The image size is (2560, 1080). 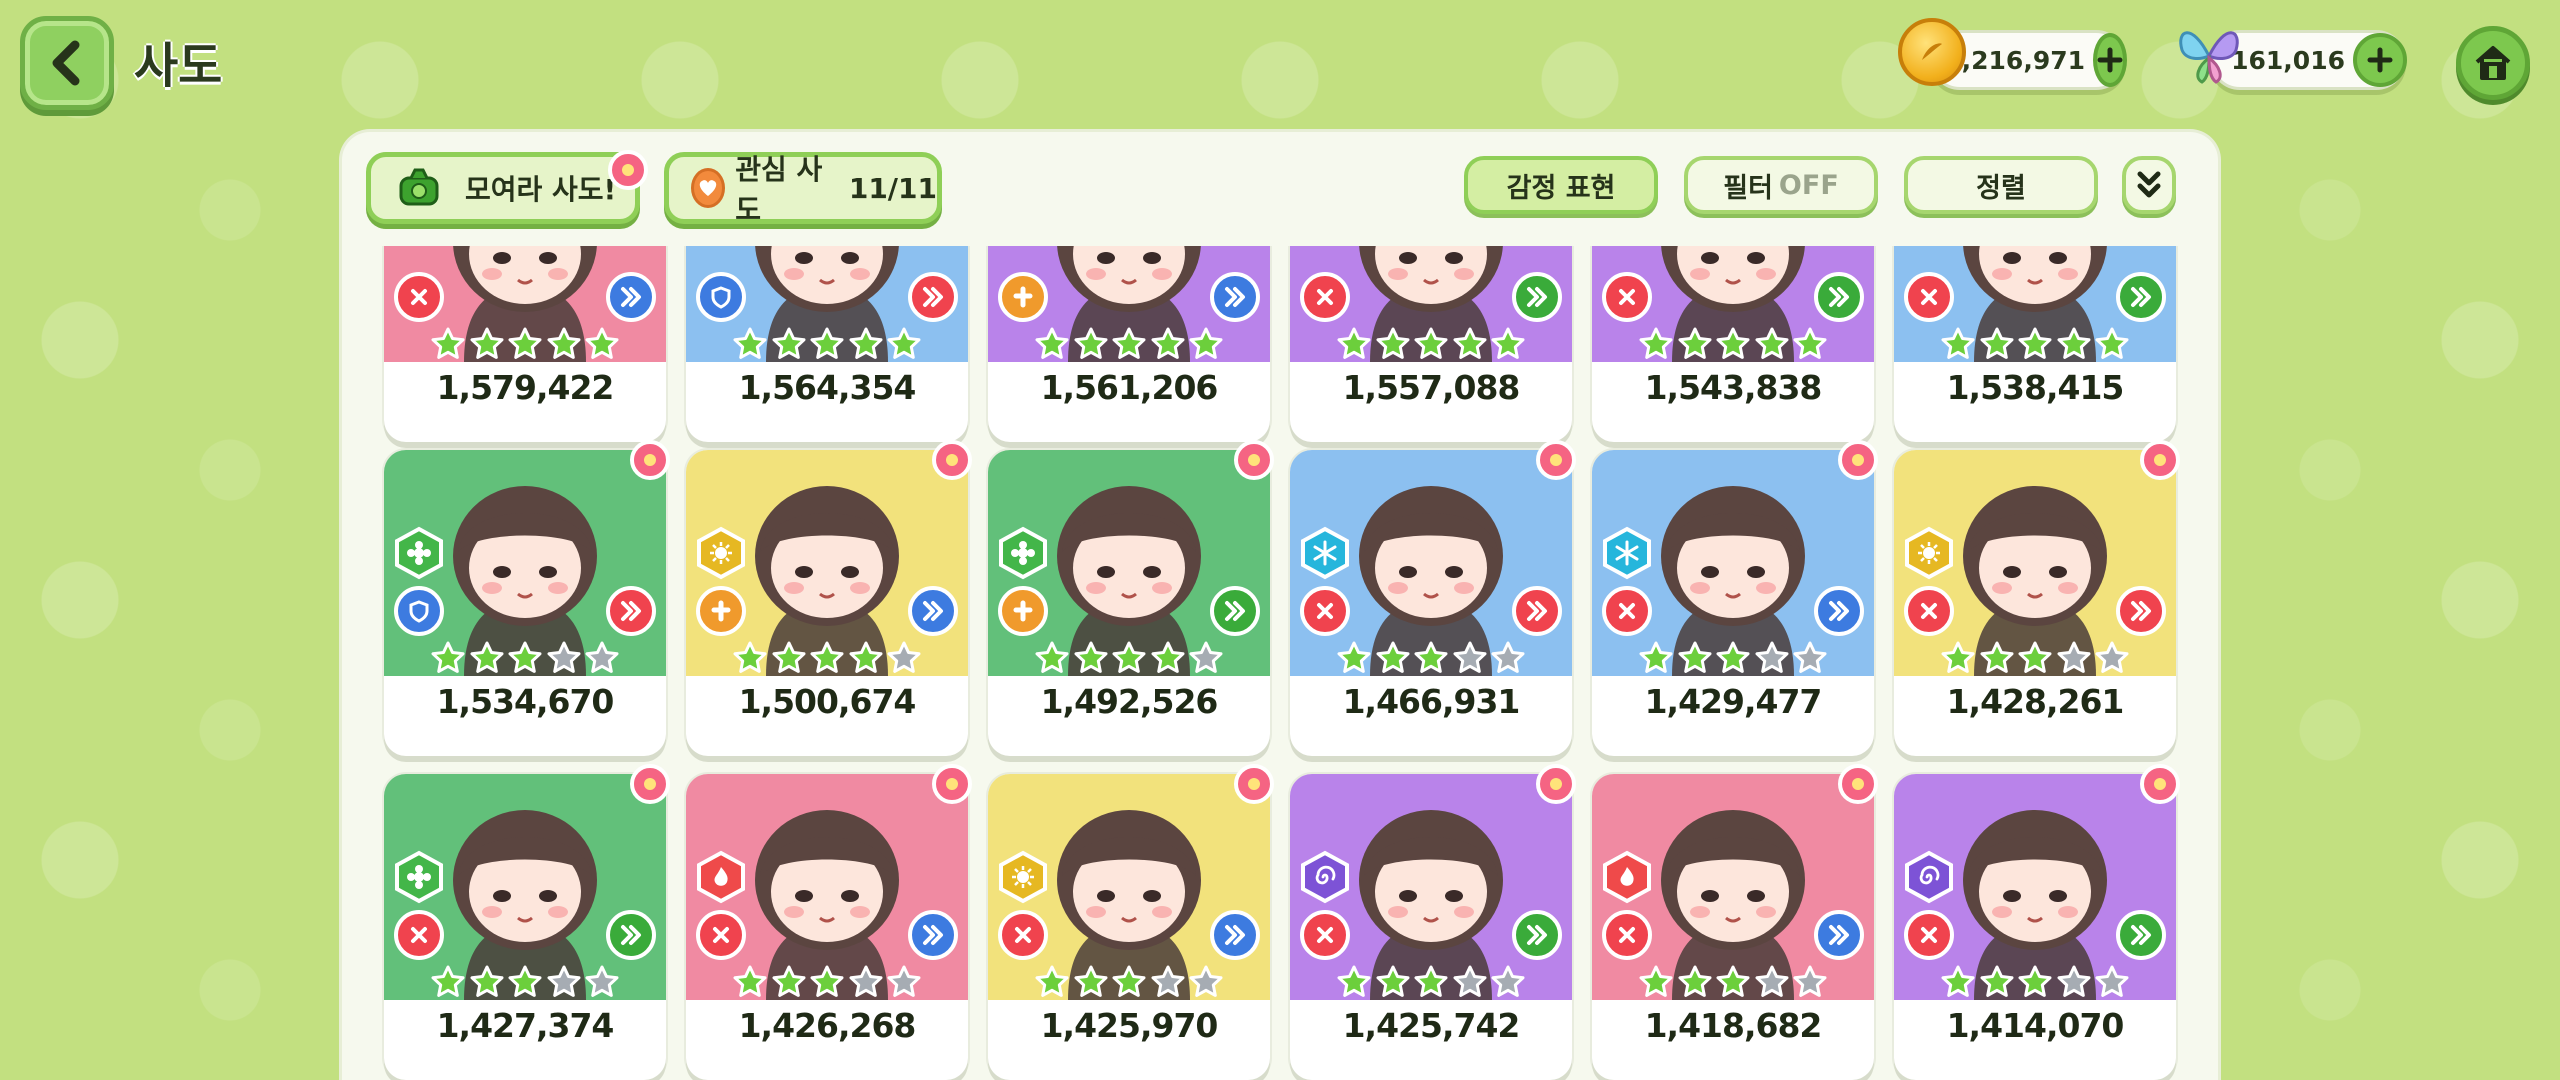 What do you see at coordinates (1129, 387) in the screenshot?
I see `combat-power: 1,561,206` at bounding box center [1129, 387].